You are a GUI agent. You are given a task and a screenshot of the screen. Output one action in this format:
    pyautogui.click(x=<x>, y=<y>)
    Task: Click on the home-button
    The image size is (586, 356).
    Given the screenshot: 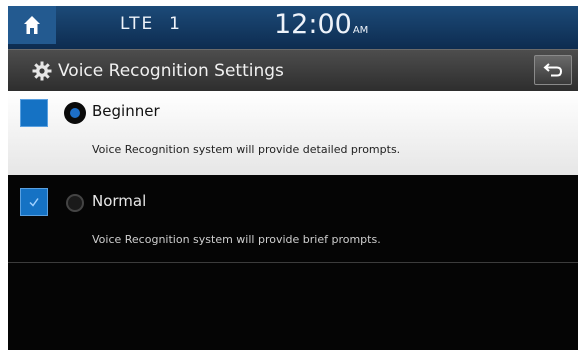 What is the action you would take?
    pyautogui.click(x=32, y=25)
    